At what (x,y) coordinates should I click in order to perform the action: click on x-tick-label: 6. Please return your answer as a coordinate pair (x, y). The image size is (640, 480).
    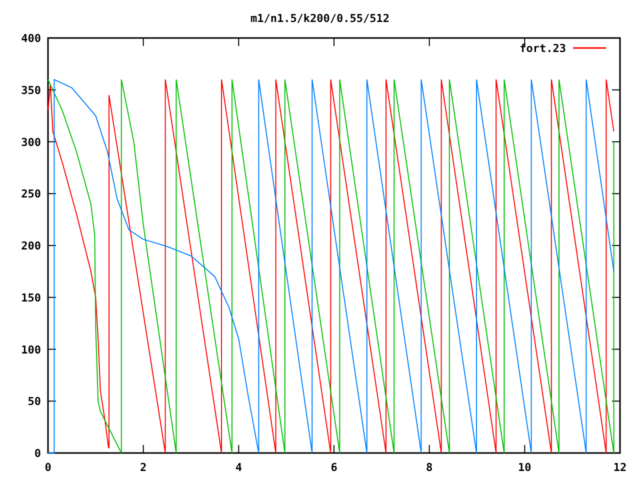
    Looking at the image, I should click on (334, 467).